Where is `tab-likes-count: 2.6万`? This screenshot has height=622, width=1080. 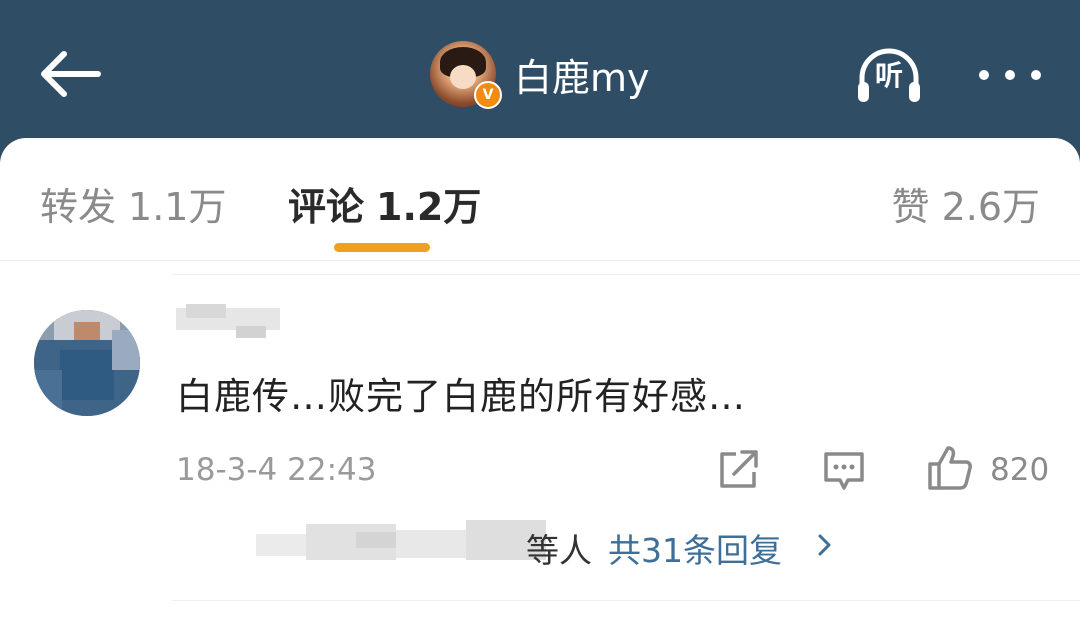
tab-likes-count: 2.6万 is located at coordinates (990, 207).